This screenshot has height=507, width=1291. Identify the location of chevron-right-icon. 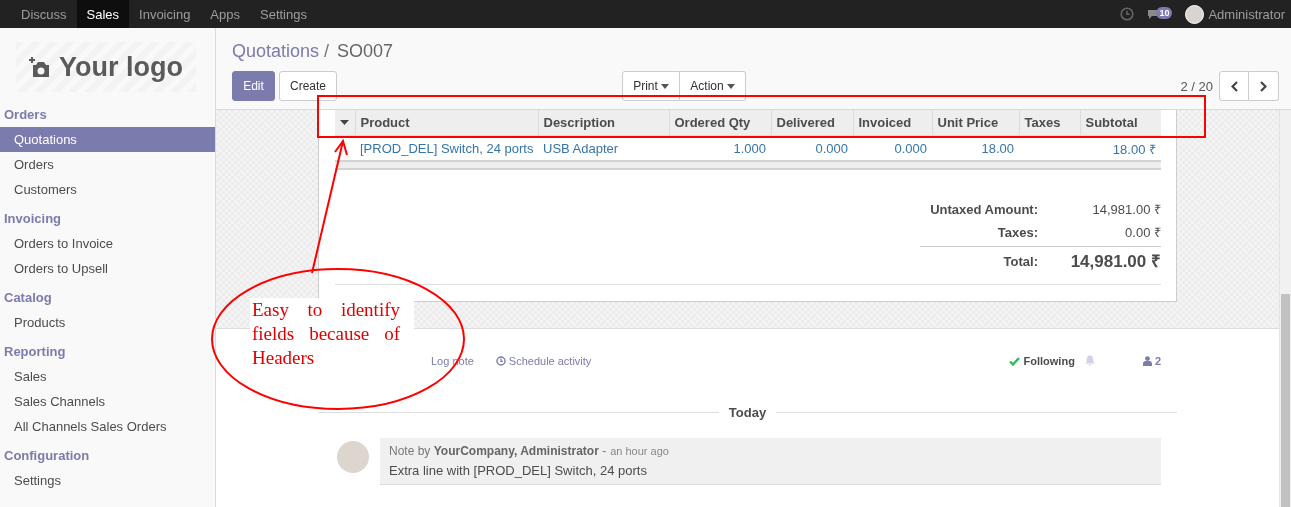
(1263, 86).